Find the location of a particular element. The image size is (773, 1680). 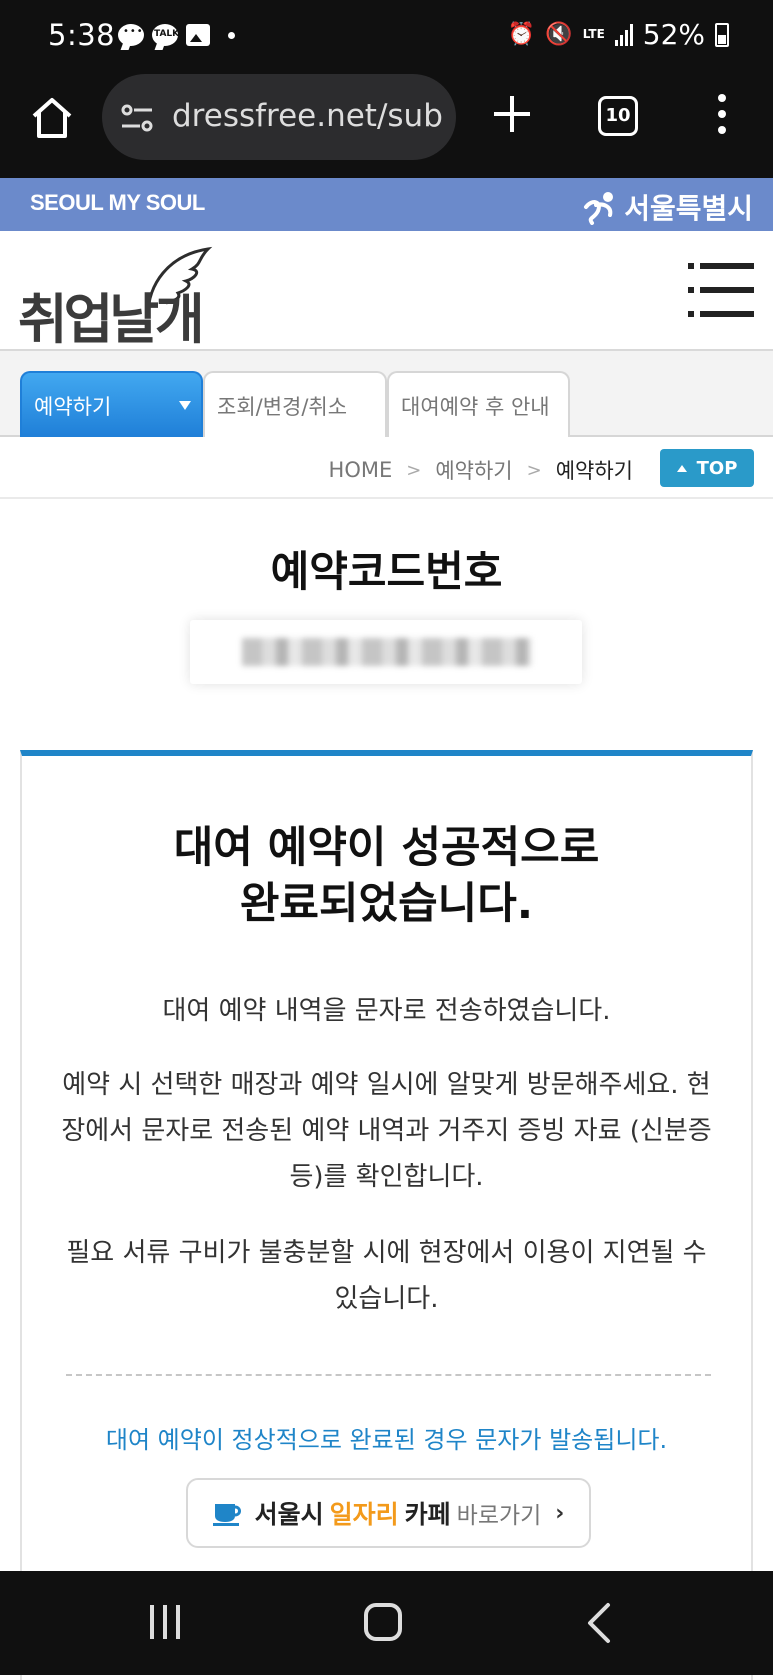

battery-percent: 52% is located at coordinates (673, 34).